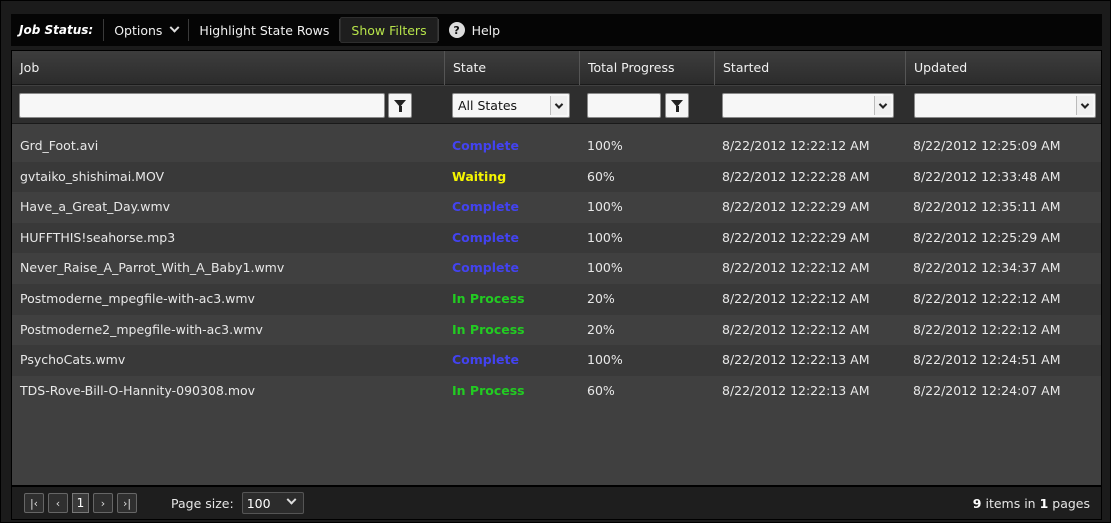  Describe the element at coordinates (1004, 68) in the screenshot. I see `column-header-updated: Updated` at that location.